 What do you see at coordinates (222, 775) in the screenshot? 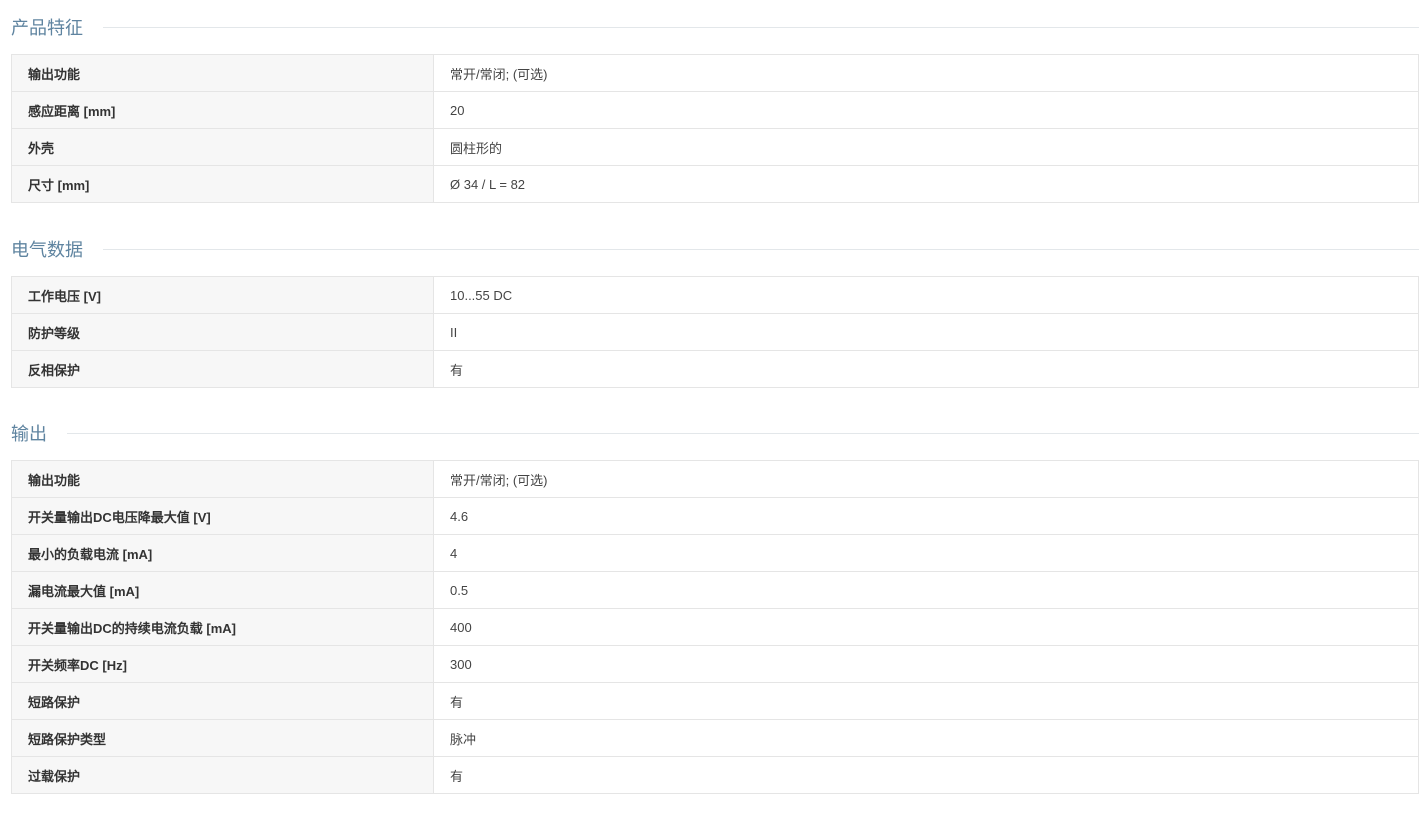
I see `spec-label: 过载保护` at bounding box center [222, 775].